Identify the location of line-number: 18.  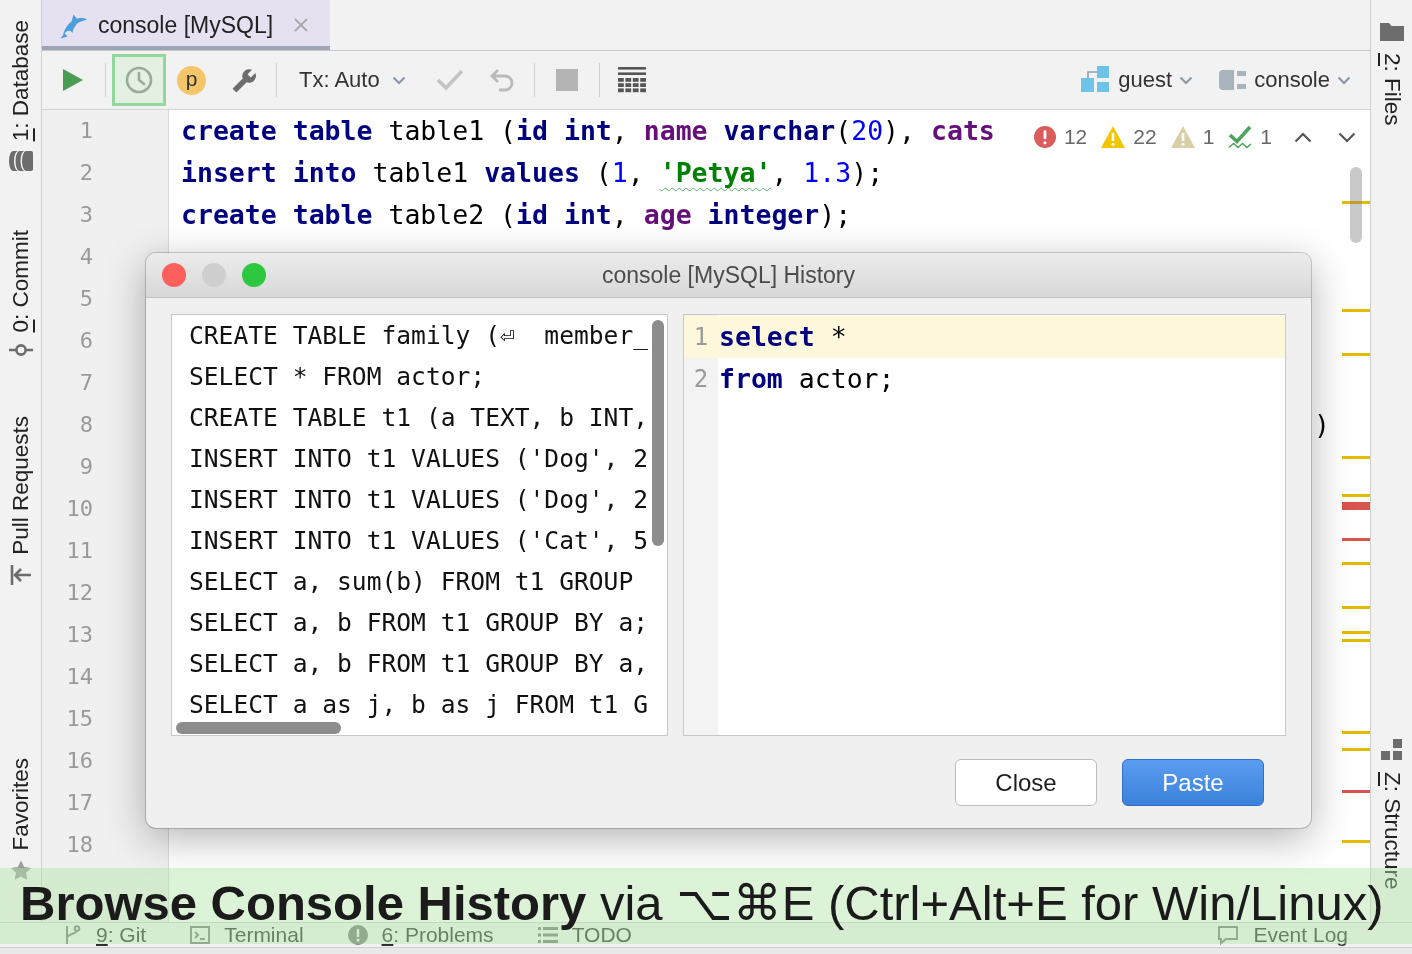
(79, 845).